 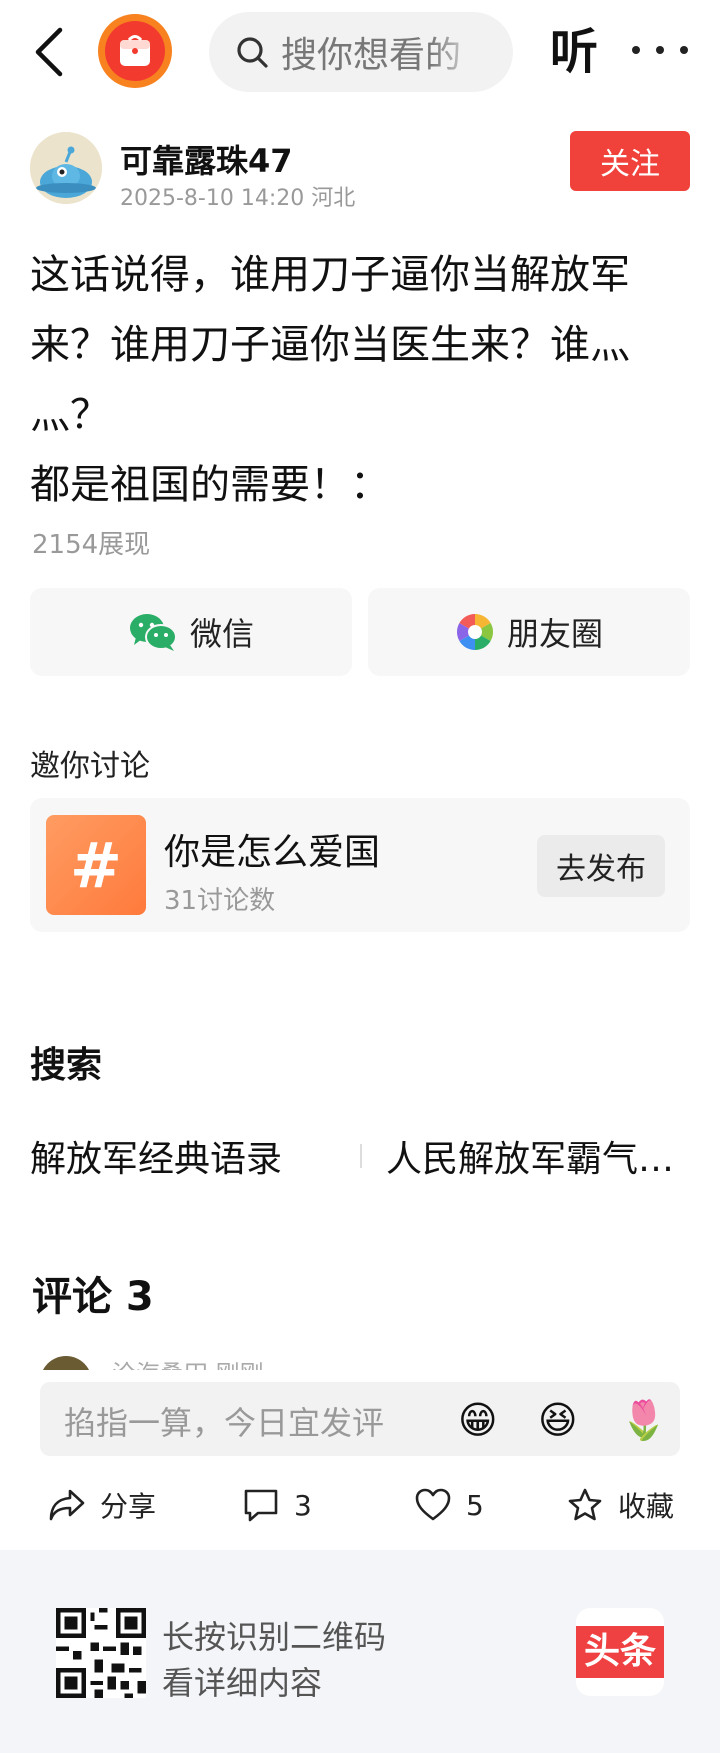 What do you see at coordinates (238, 198) in the screenshot?
I see `post-timestamp-location: 2025-8-10 14:20 河北` at bounding box center [238, 198].